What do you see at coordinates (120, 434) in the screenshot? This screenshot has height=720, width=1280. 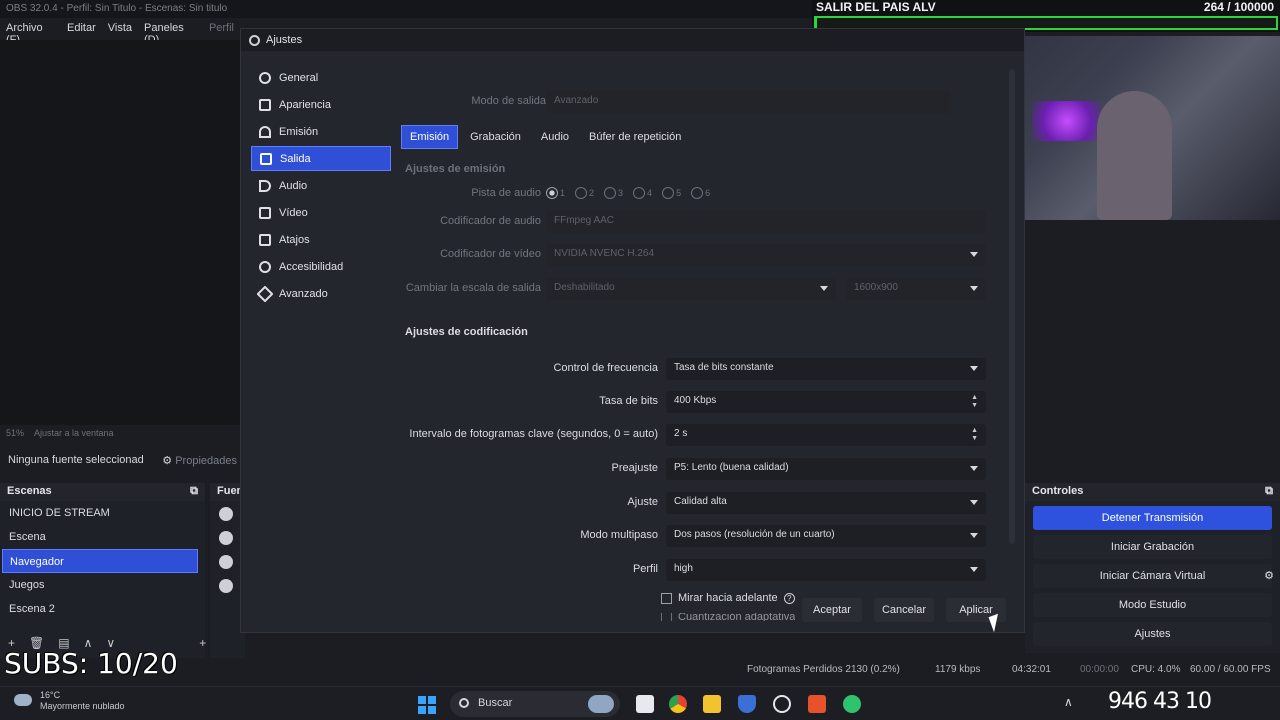 I see `preview-scale-bar: 51% Ajustar a la ventana` at bounding box center [120, 434].